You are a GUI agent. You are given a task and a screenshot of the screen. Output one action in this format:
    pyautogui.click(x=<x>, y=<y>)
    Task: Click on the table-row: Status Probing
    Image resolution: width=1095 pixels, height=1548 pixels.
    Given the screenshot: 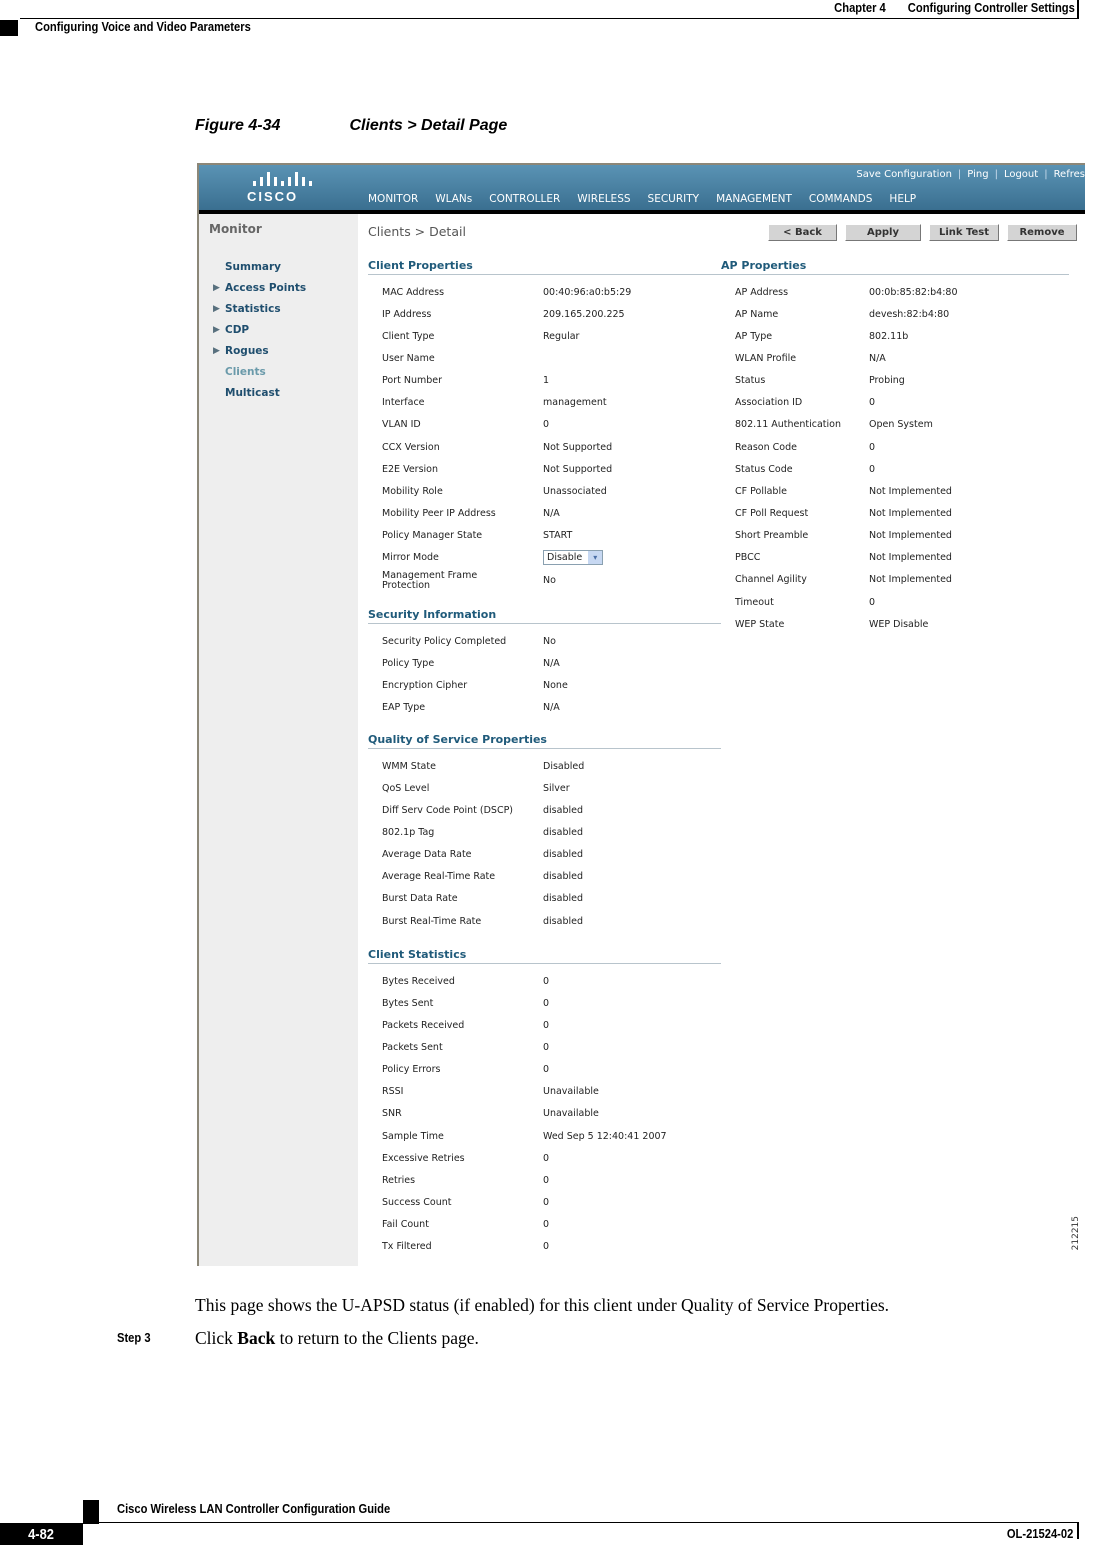 What is the action you would take?
    pyautogui.click(x=902, y=381)
    